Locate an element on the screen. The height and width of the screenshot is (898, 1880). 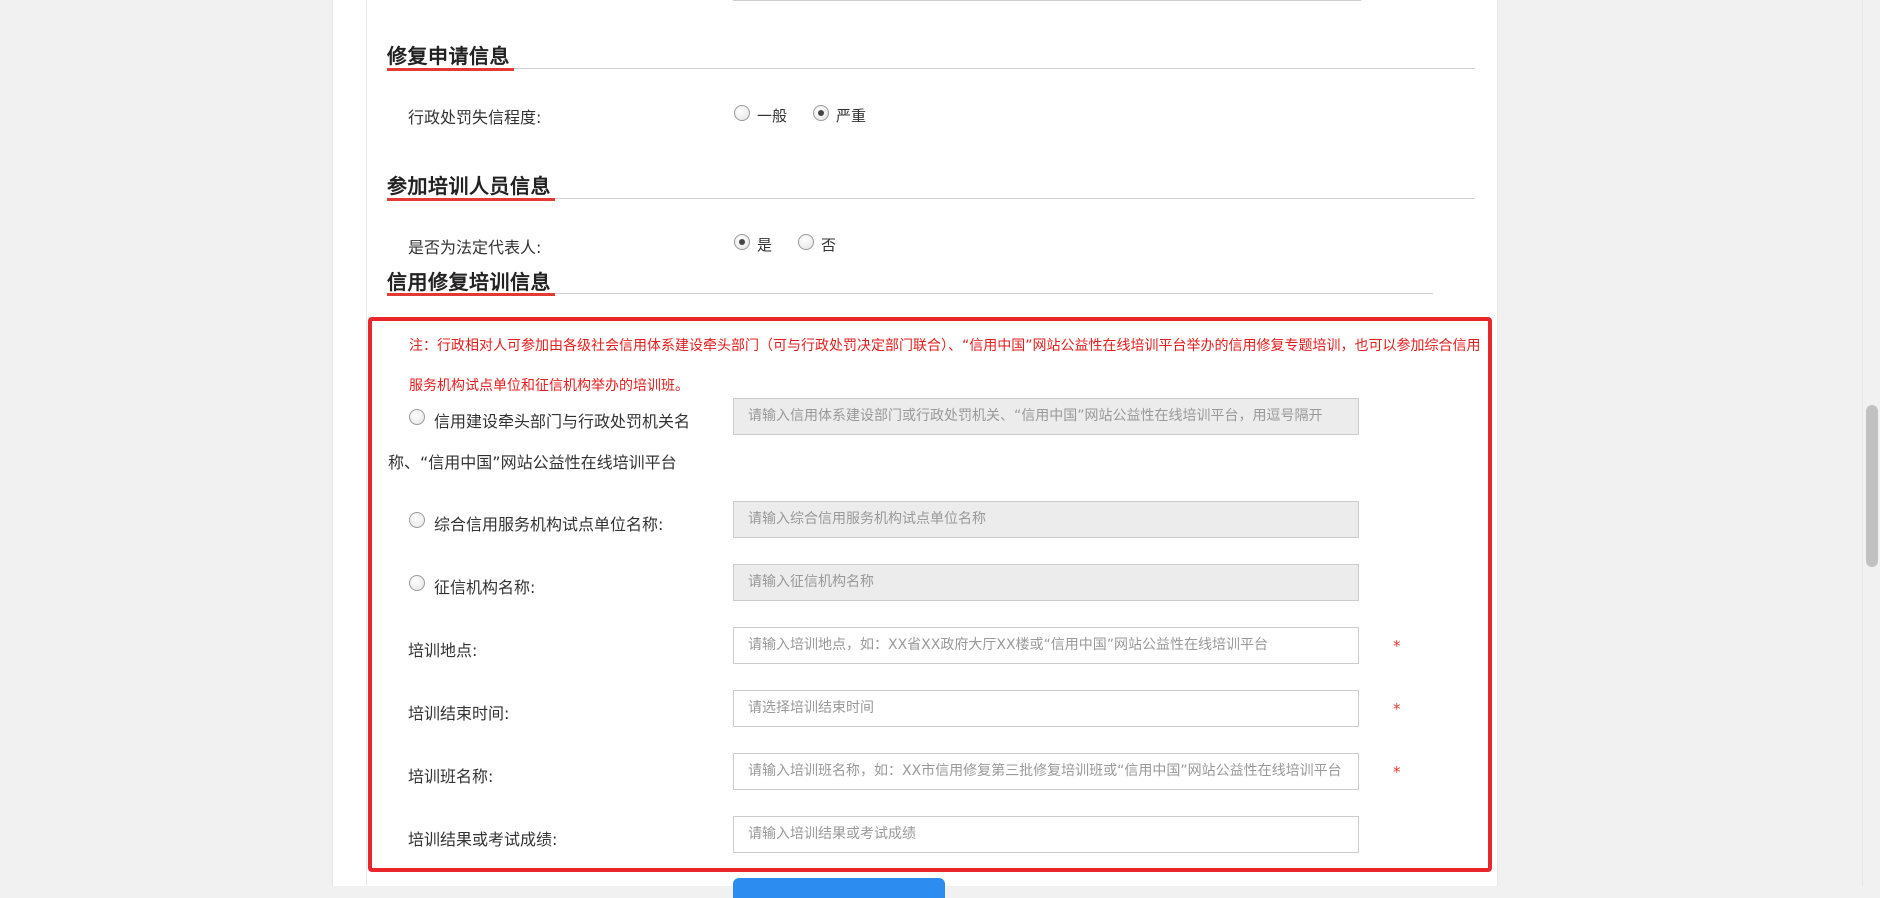
result-label: 培训结果或考试成绩: is located at coordinates (483, 839).